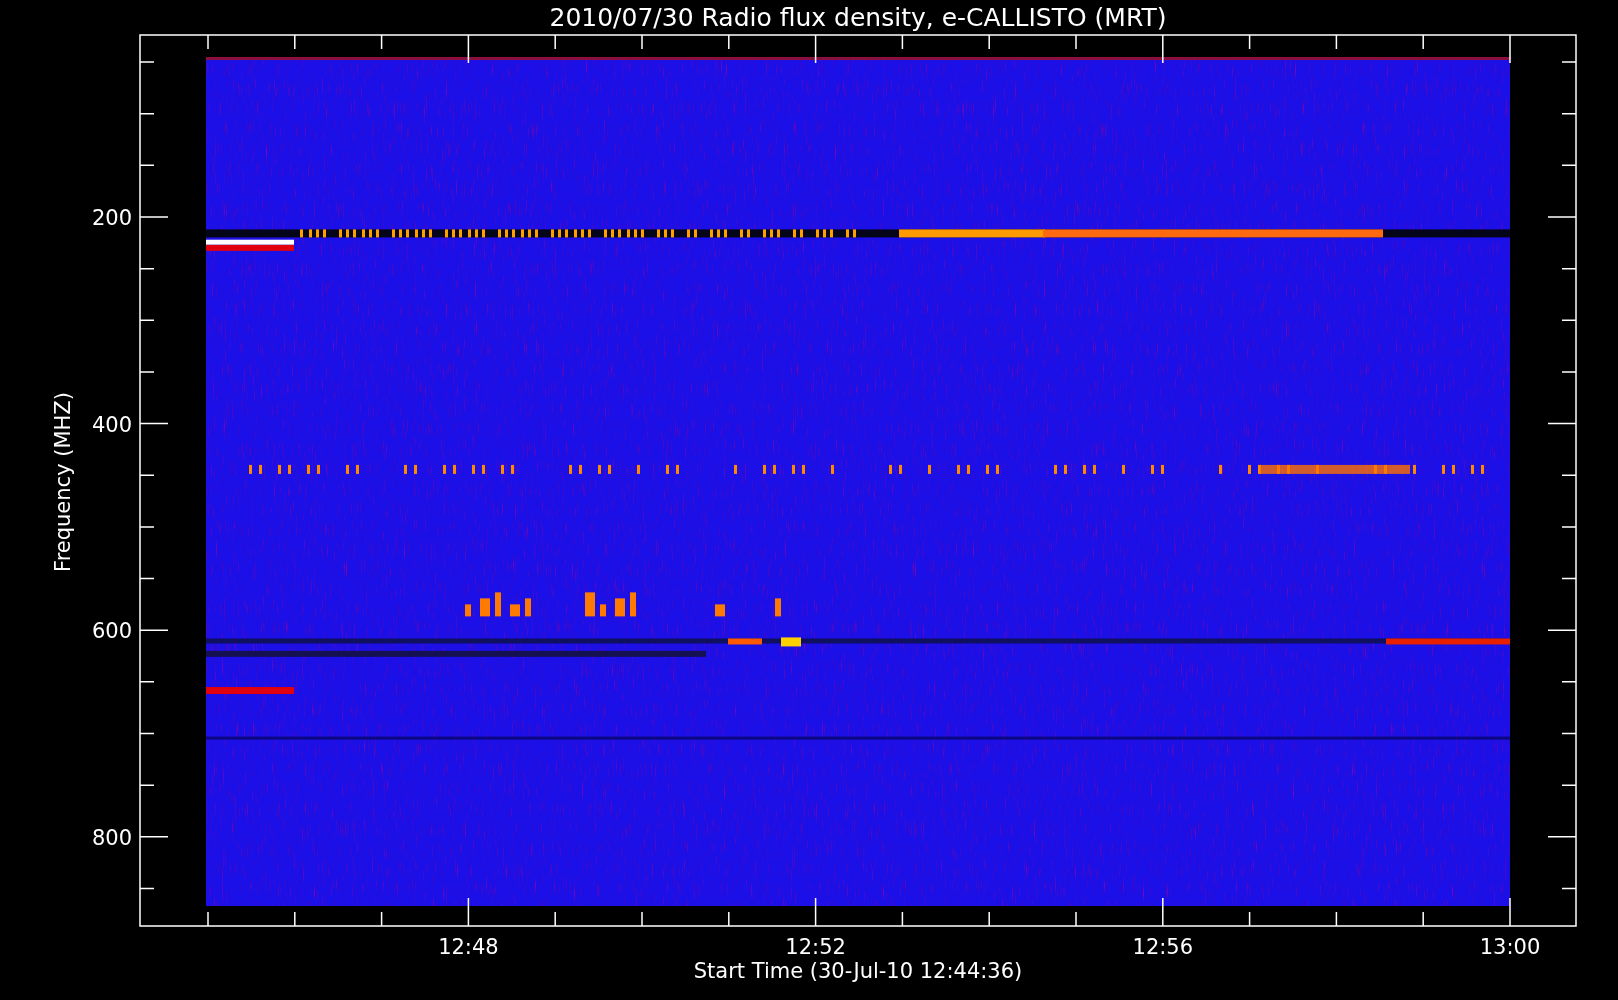  Describe the element at coordinates (111, 424) in the screenshot. I see `y-tick-label: 400` at that location.